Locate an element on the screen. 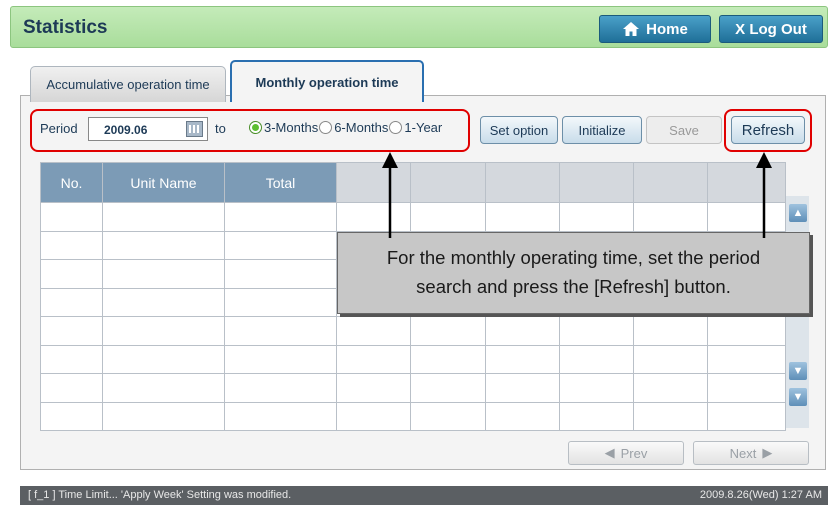  scroll-top-icon: ▲ is located at coordinates (798, 213).